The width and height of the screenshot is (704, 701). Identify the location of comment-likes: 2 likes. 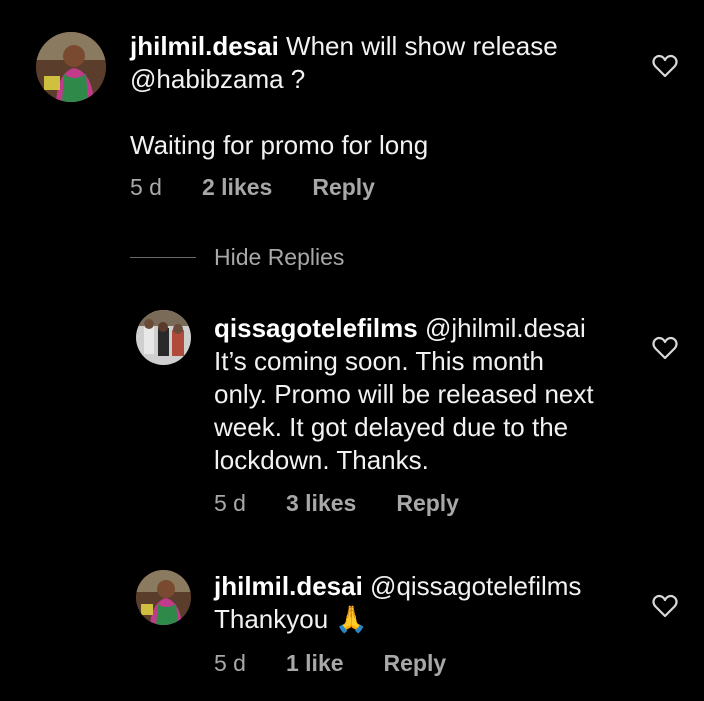
(237, 187).